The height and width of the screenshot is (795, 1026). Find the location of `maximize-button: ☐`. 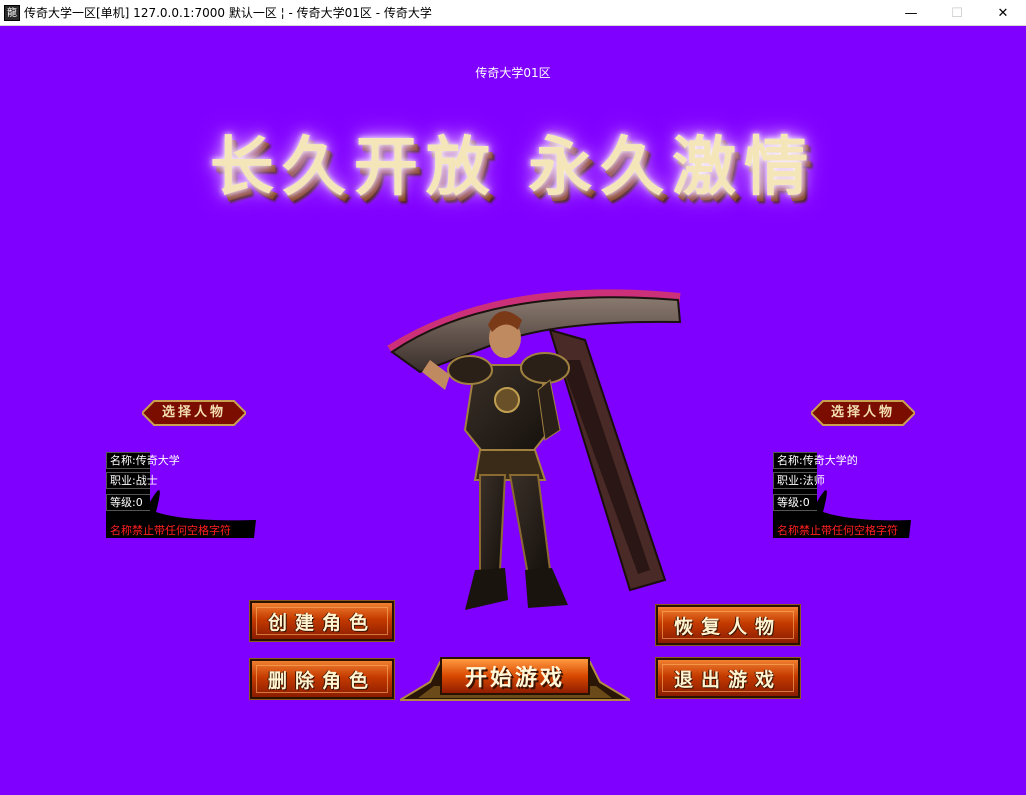

maximize-button: ☐ is located at coordinates (957, 13).